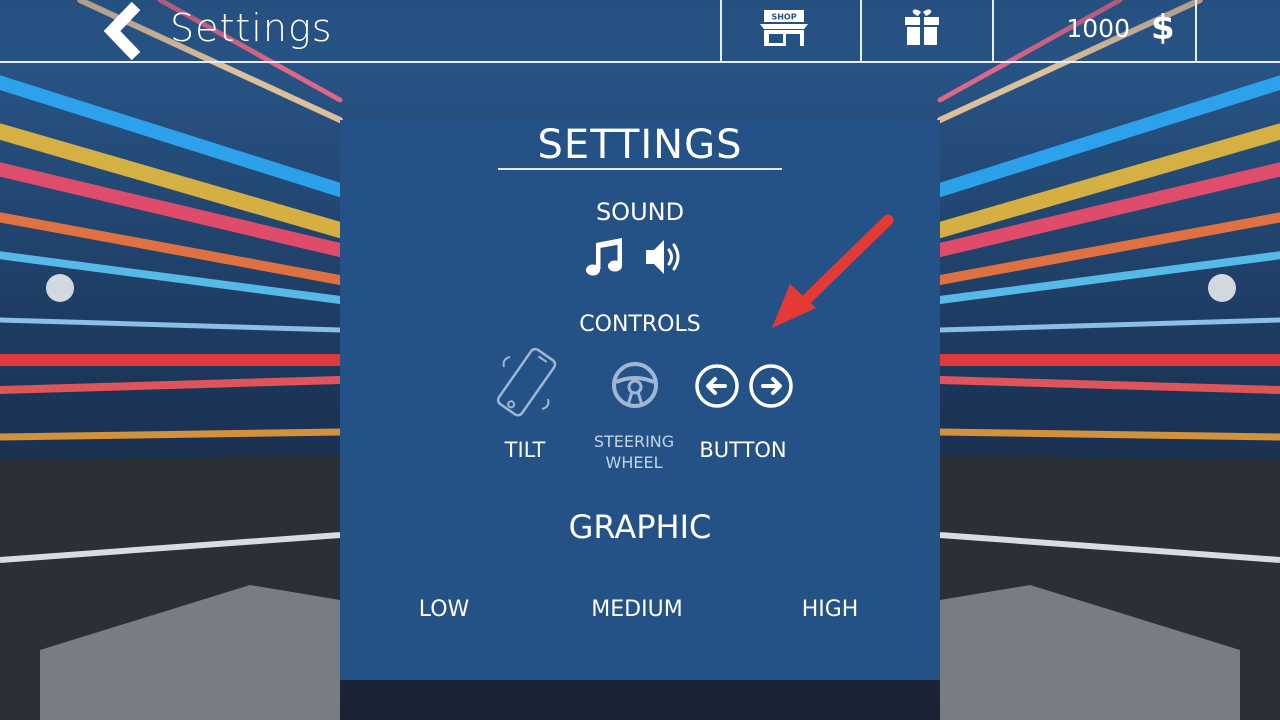  What do you see at coordinates (634, 452) in the screenshot?
I see `steering-wheel-label: STEERING WHEEL` at bounding box center [634, 452].